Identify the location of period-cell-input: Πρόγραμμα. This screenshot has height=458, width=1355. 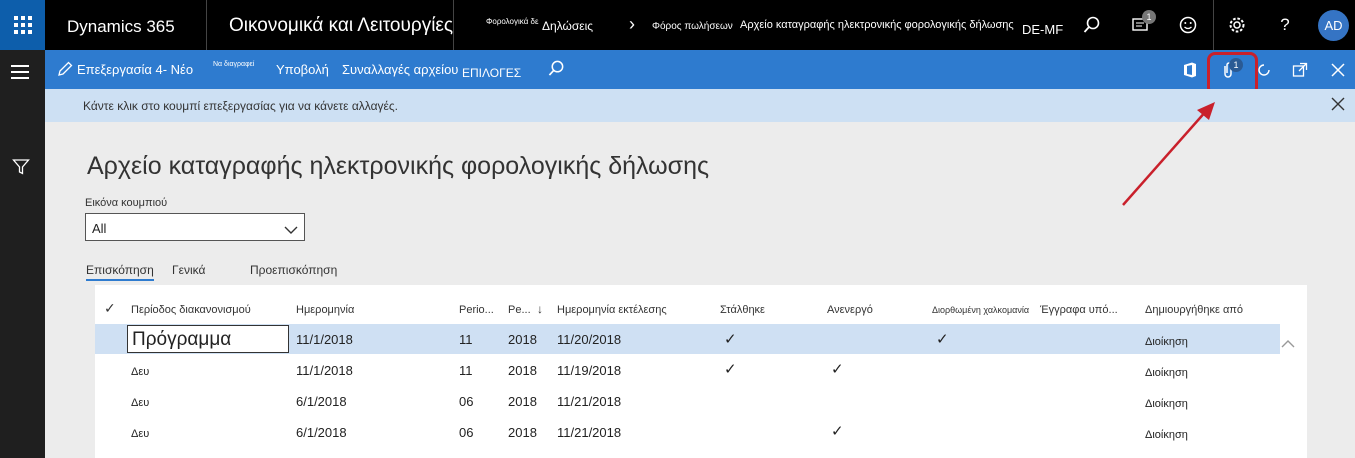
(208, 339).